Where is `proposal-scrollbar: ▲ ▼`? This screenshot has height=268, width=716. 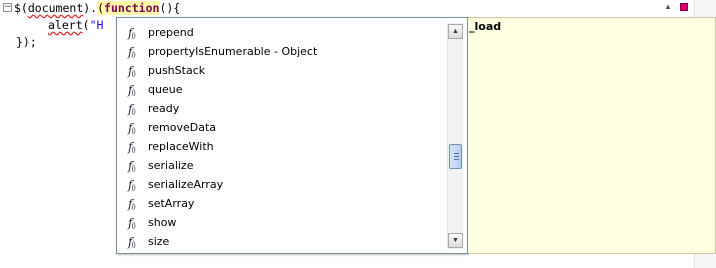 proposal-scrollbar: ▲ ▼ is located at coordinates (455, 136).